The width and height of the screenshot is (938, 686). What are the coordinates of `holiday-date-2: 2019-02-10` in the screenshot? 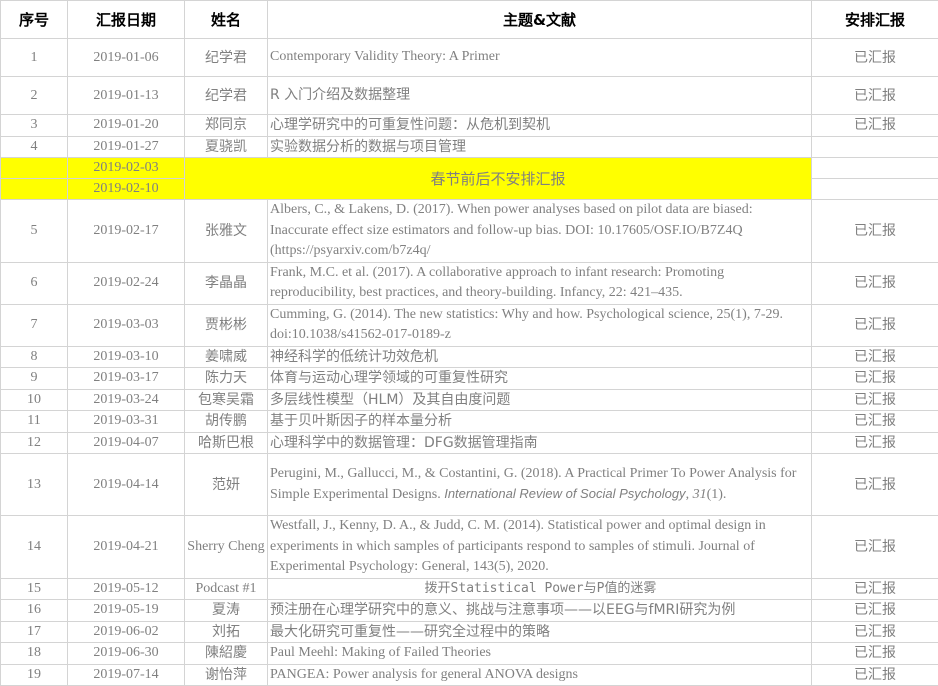 It's located at (126, 189).